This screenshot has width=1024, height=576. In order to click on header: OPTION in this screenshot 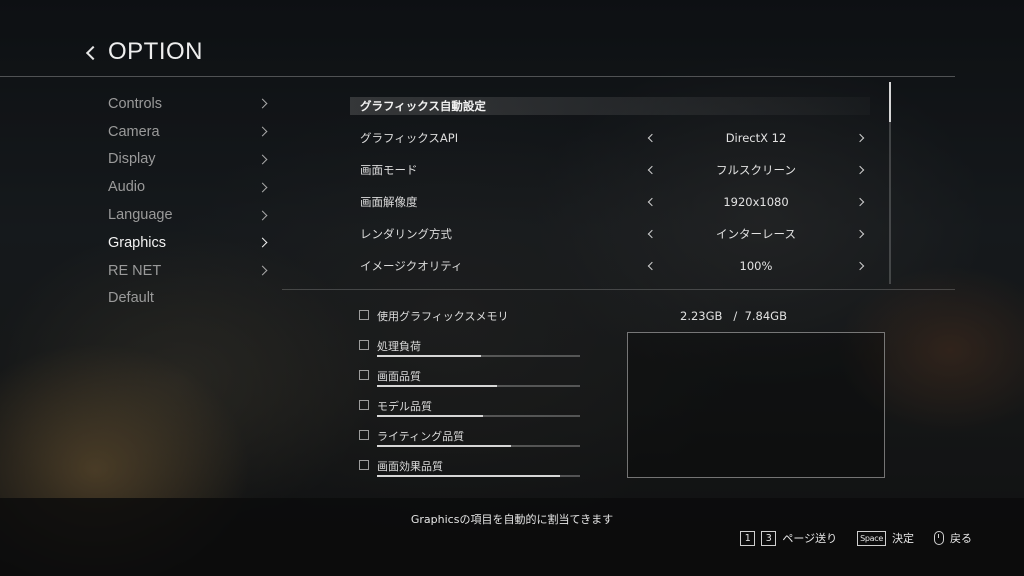, I will do `click(144, 52)`.